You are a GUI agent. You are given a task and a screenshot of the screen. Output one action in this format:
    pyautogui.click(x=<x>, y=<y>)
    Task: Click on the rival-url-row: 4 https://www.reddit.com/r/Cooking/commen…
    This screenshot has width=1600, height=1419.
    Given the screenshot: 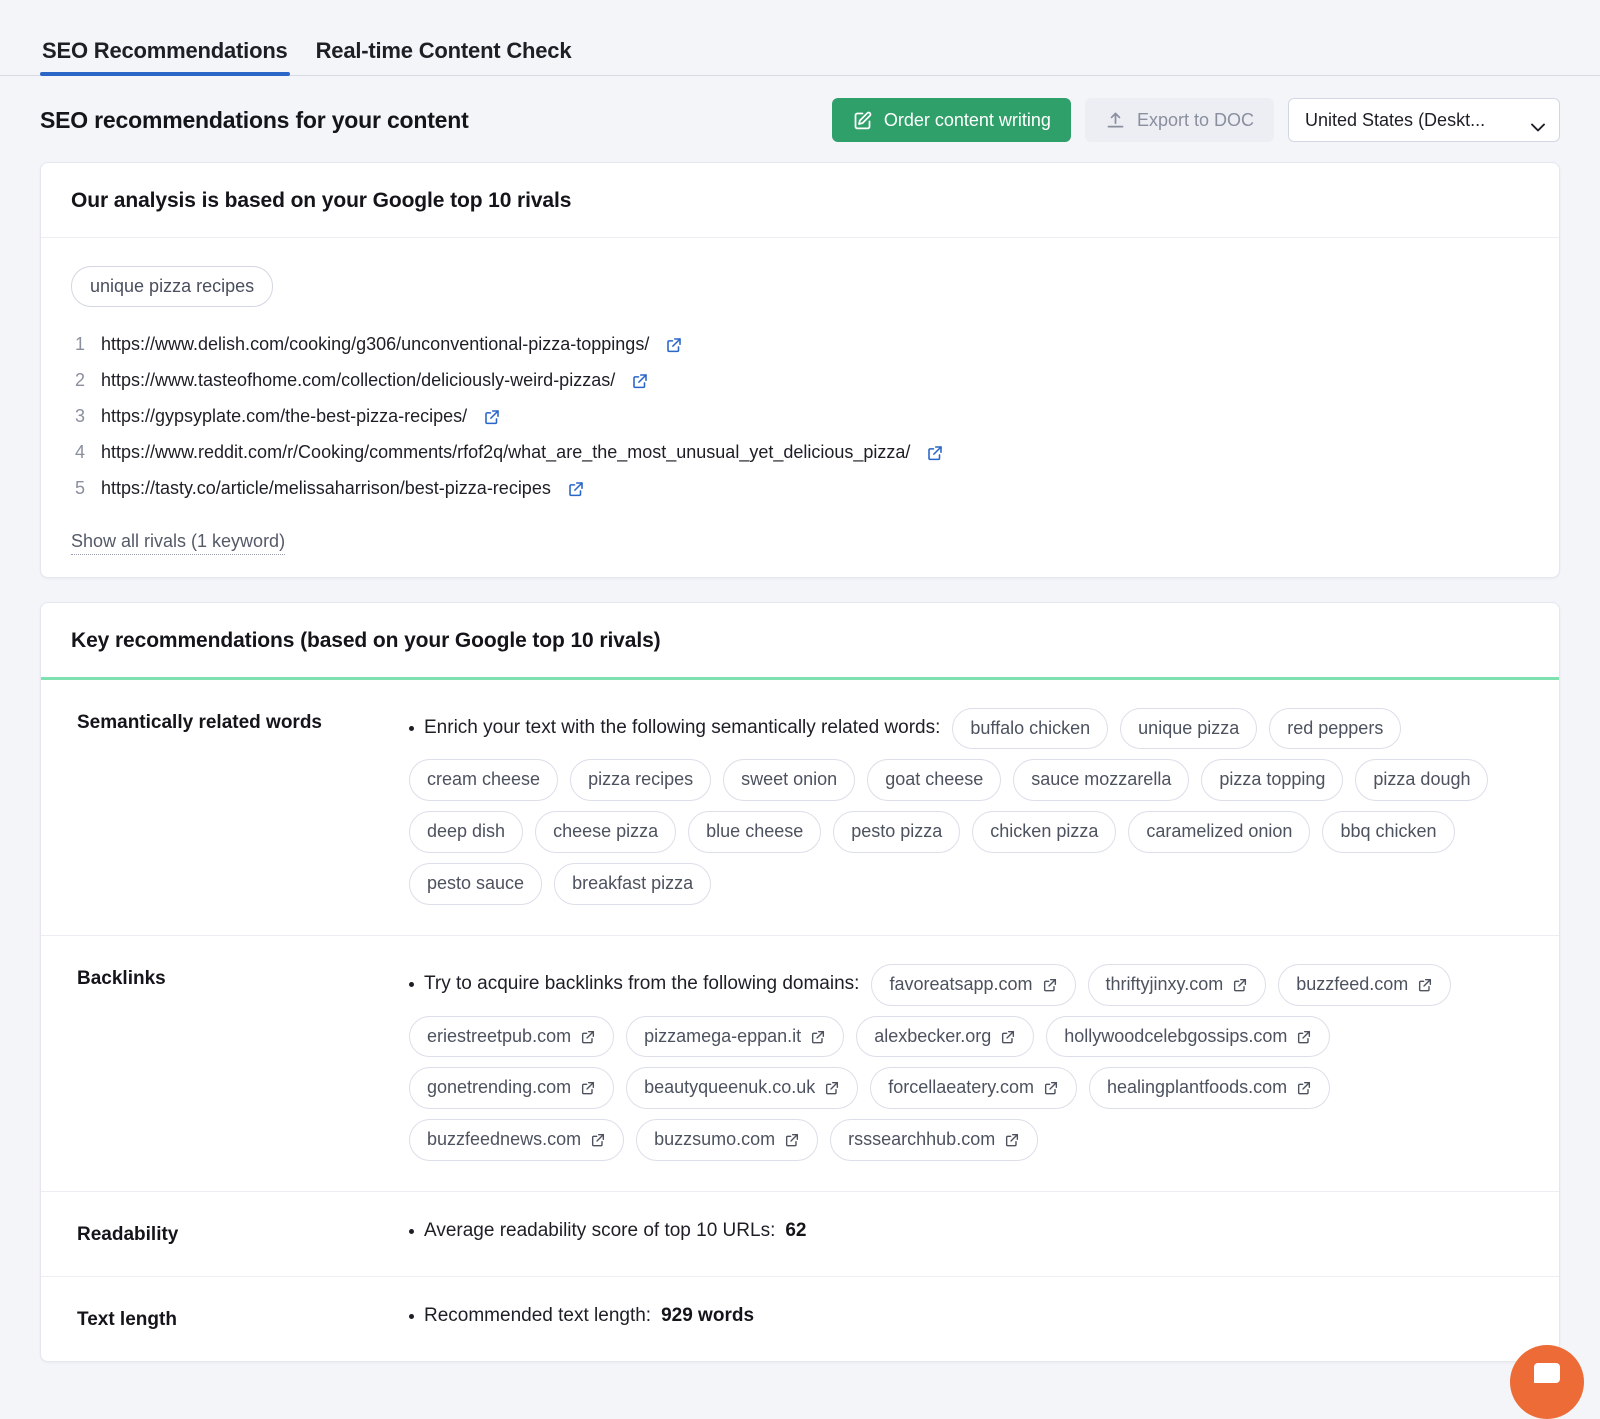 What is the action you would take?
    pyautogui.click(x=800, y=453)
    